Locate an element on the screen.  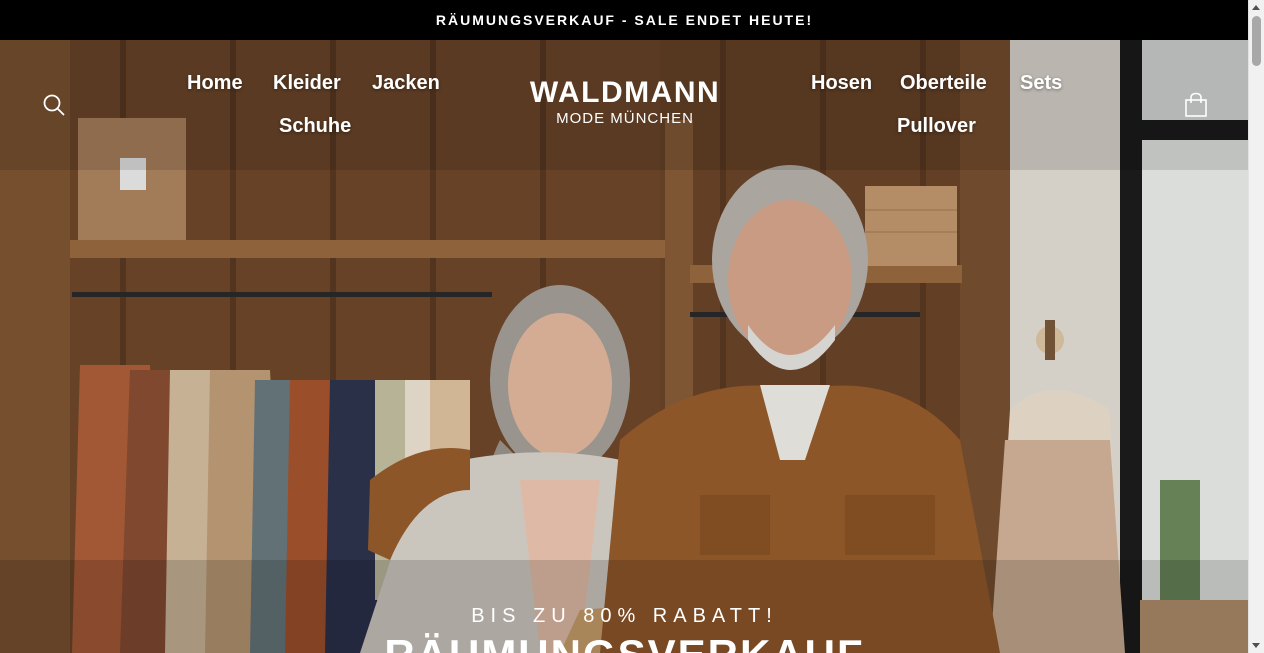
page-scrollbar is located at coordinates (1256, 326).